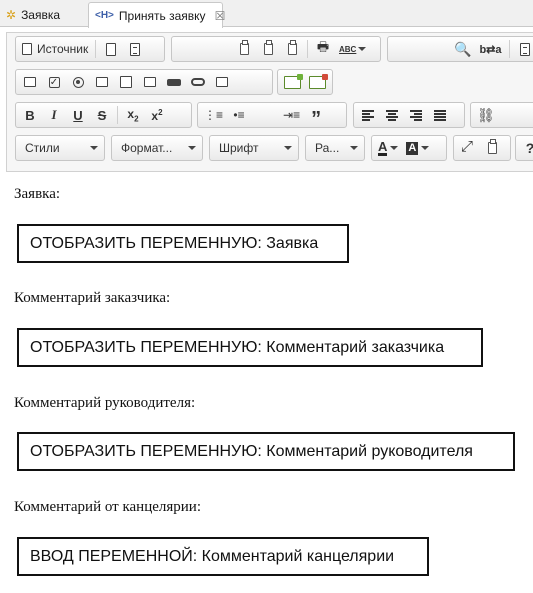 The image size is (533, 593). What do you see at coordinates (33, 15) in the screenshot?
I see `tab-zayavka: ✲ Заявка` at bounding box center [33, 15].